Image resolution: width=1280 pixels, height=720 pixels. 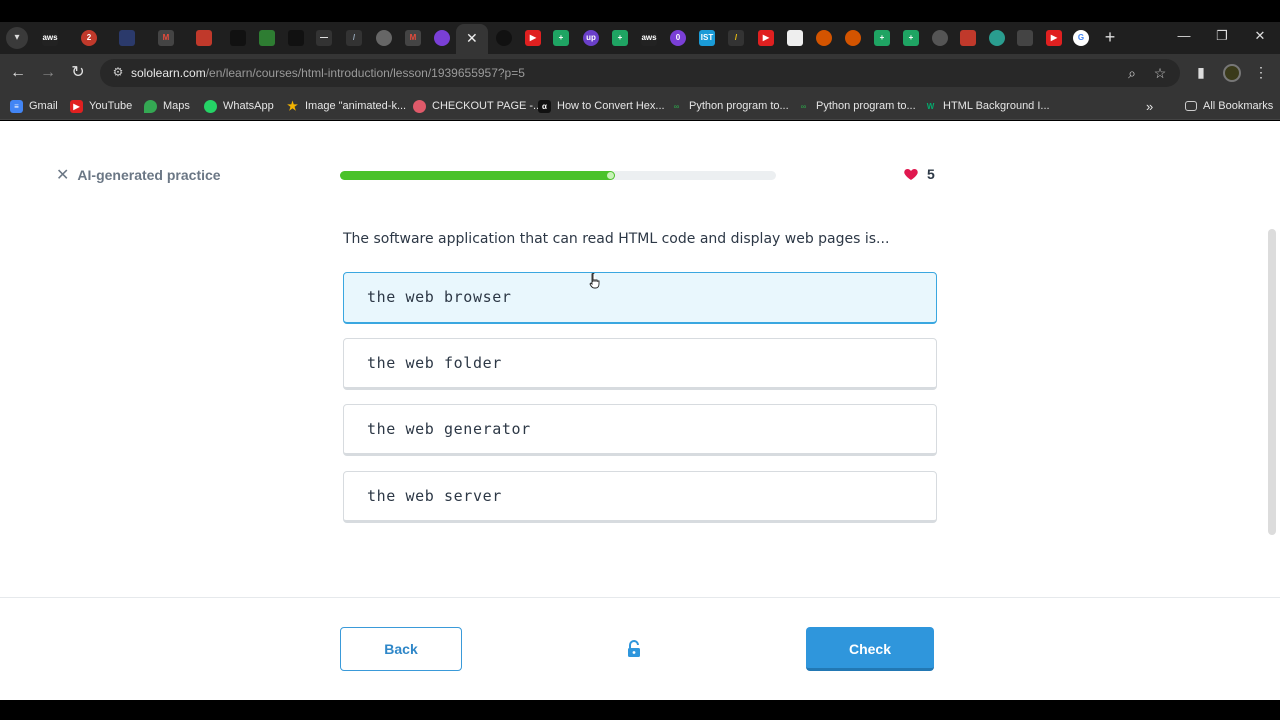 What do you see at coordinates (101, 106) in the screenshot?
I see `bookmark-youtube: ▶ YouTube` at bounding box center [101, 106].